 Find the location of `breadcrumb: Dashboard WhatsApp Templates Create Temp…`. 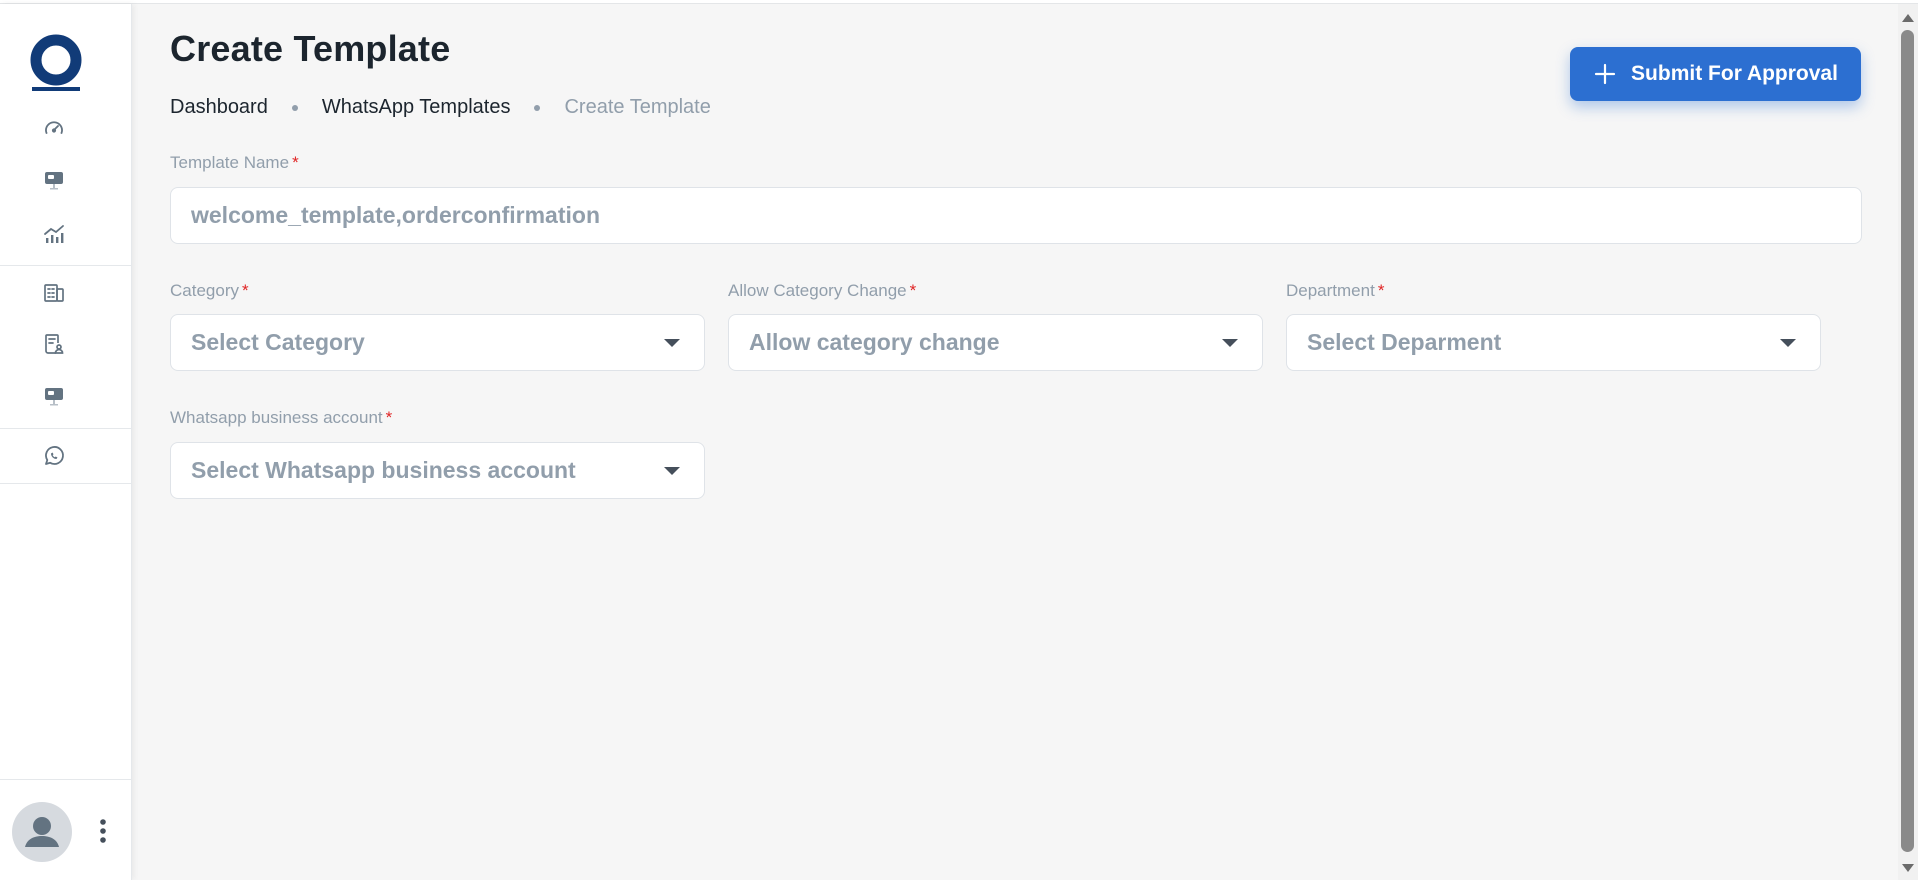

breadcrumb: Dashboard WhatsApp Templates Create Temp… is located at coordinates (440, 107).